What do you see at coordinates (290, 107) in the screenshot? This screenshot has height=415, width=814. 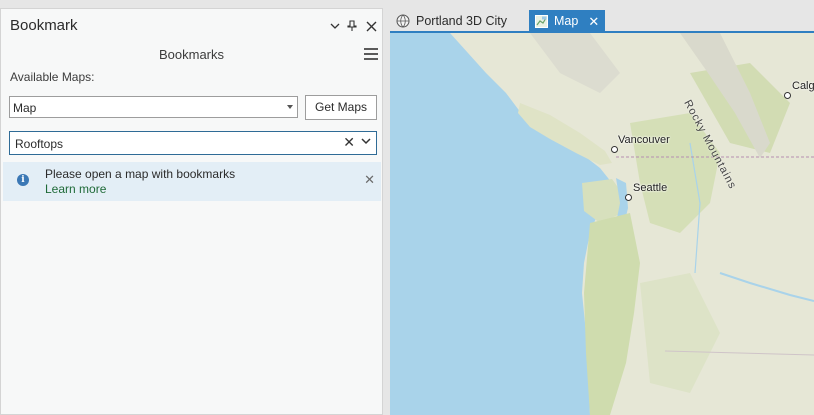 I see `dropdown-arrow-icon` at bounding box center [290, 107].